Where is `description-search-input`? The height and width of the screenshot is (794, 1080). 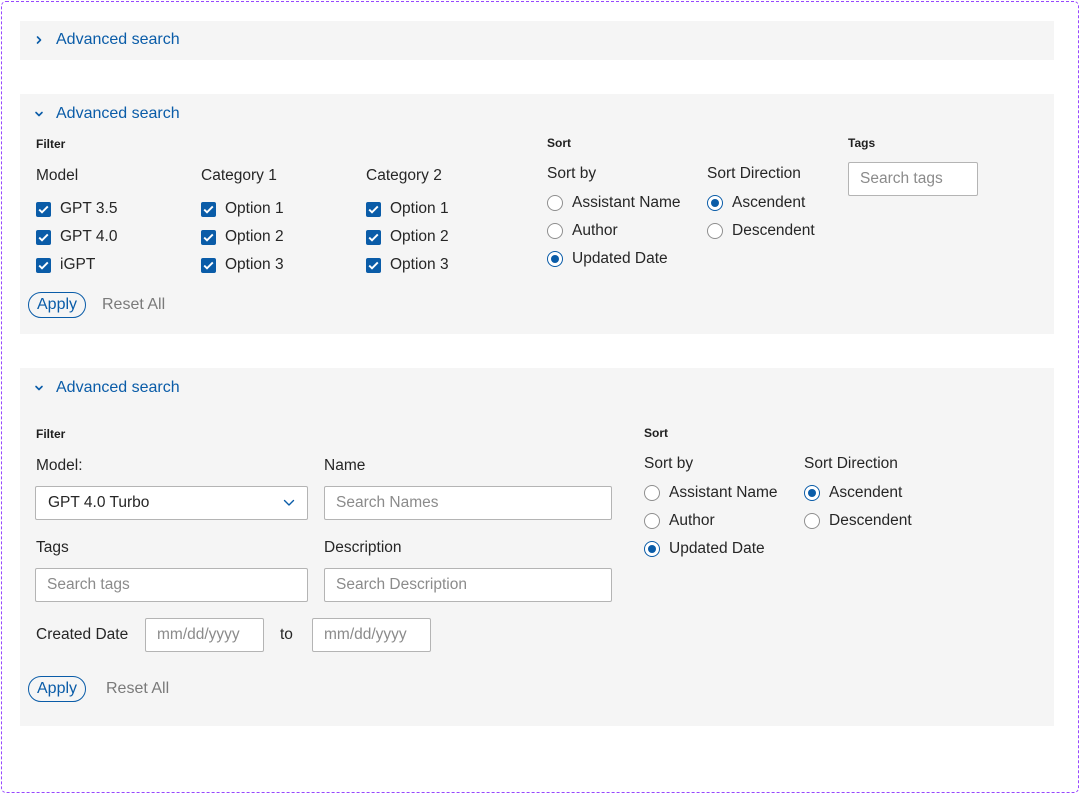
description-search-input is located at coordinates (468, 585).